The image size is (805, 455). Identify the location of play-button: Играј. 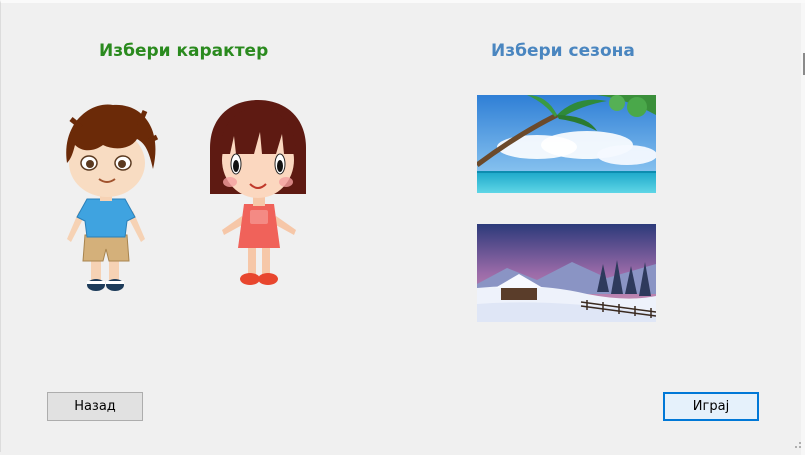
(711, 406).